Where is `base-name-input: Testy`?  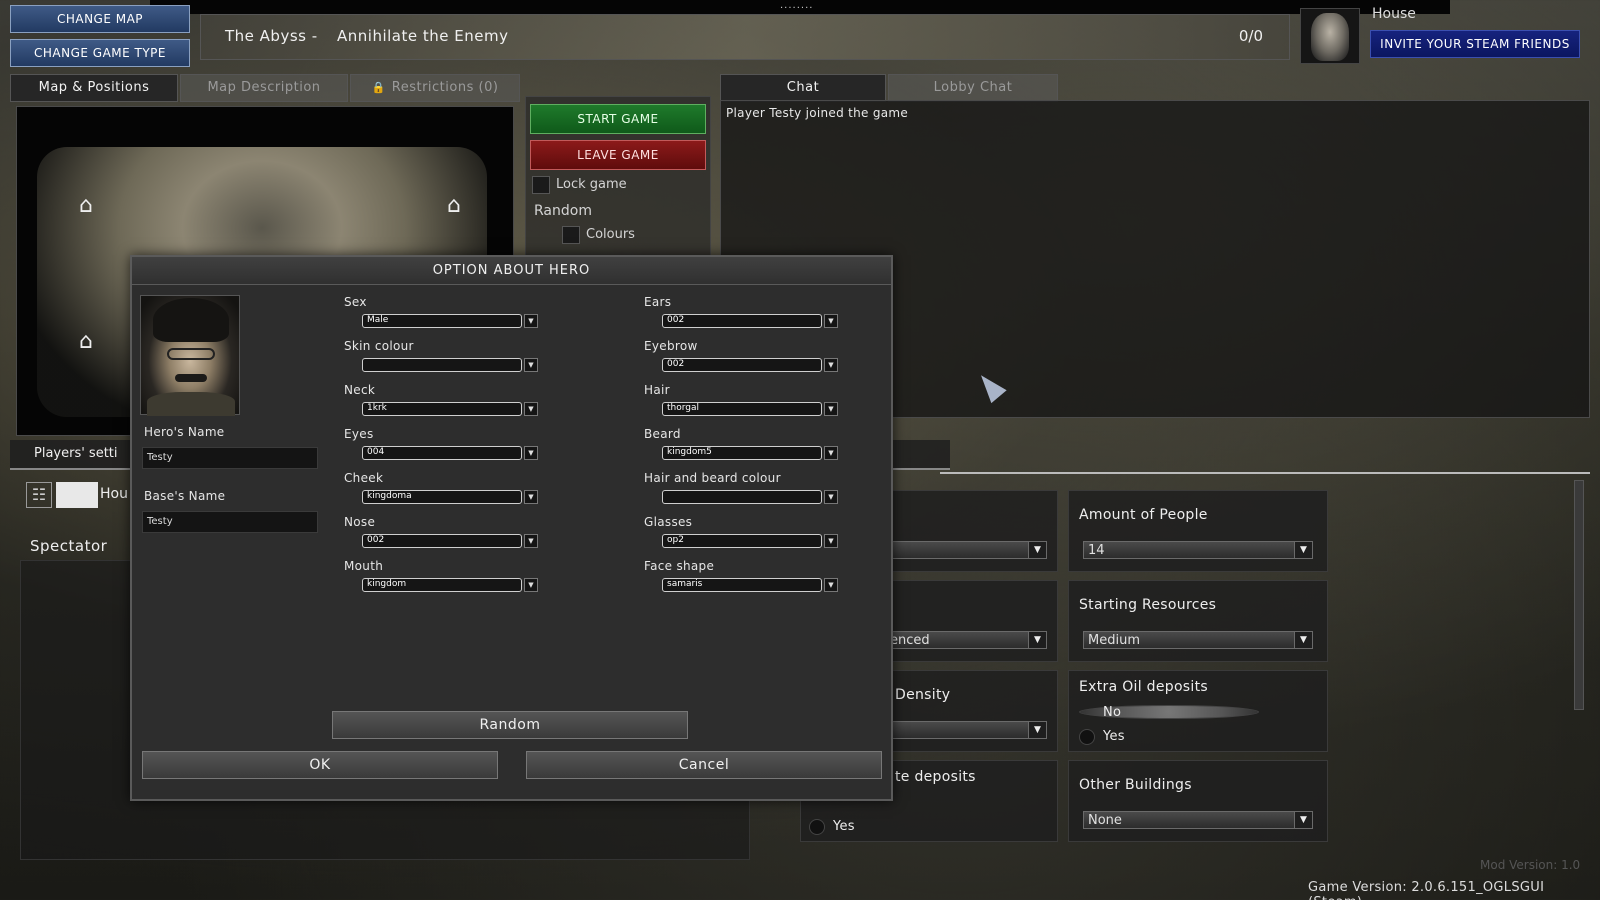 base-name-input: Testy is located at coordinates (230, 522).